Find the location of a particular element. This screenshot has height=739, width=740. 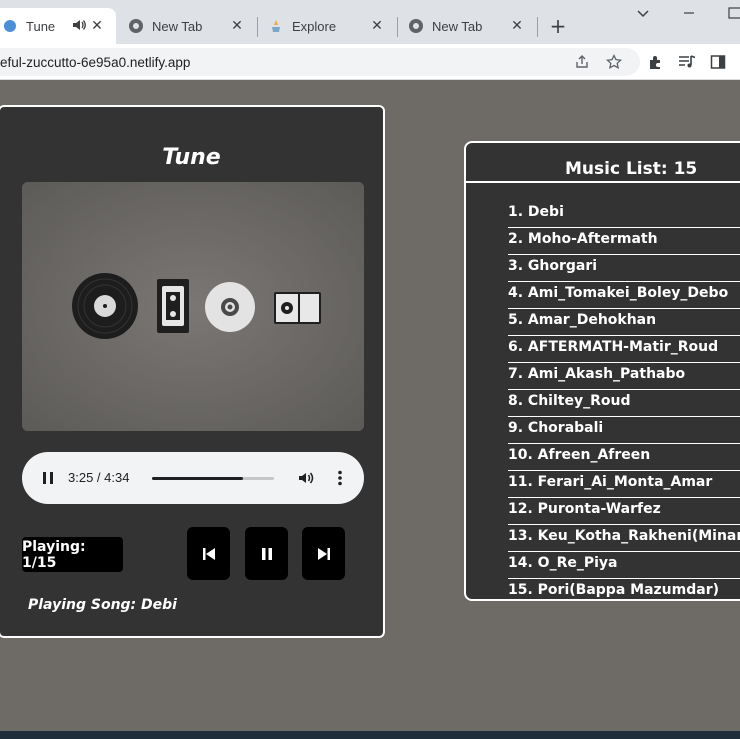

audio-pause-icon is located at coordinates (48, 478).